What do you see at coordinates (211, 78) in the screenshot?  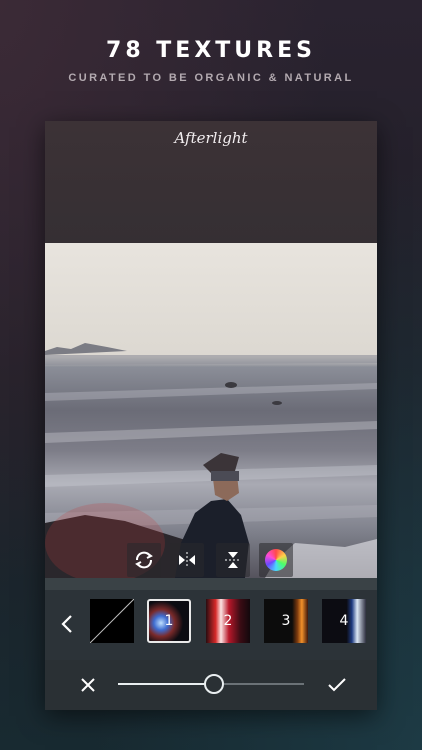 I see `subheadline: CURATED TO BE ORGANIC & NATURAL` at bounding box center [211, 78].